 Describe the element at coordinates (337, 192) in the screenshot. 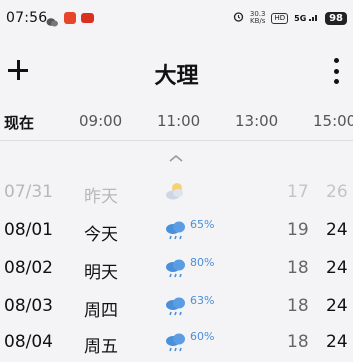

I see `high-temp: 26` at that location.